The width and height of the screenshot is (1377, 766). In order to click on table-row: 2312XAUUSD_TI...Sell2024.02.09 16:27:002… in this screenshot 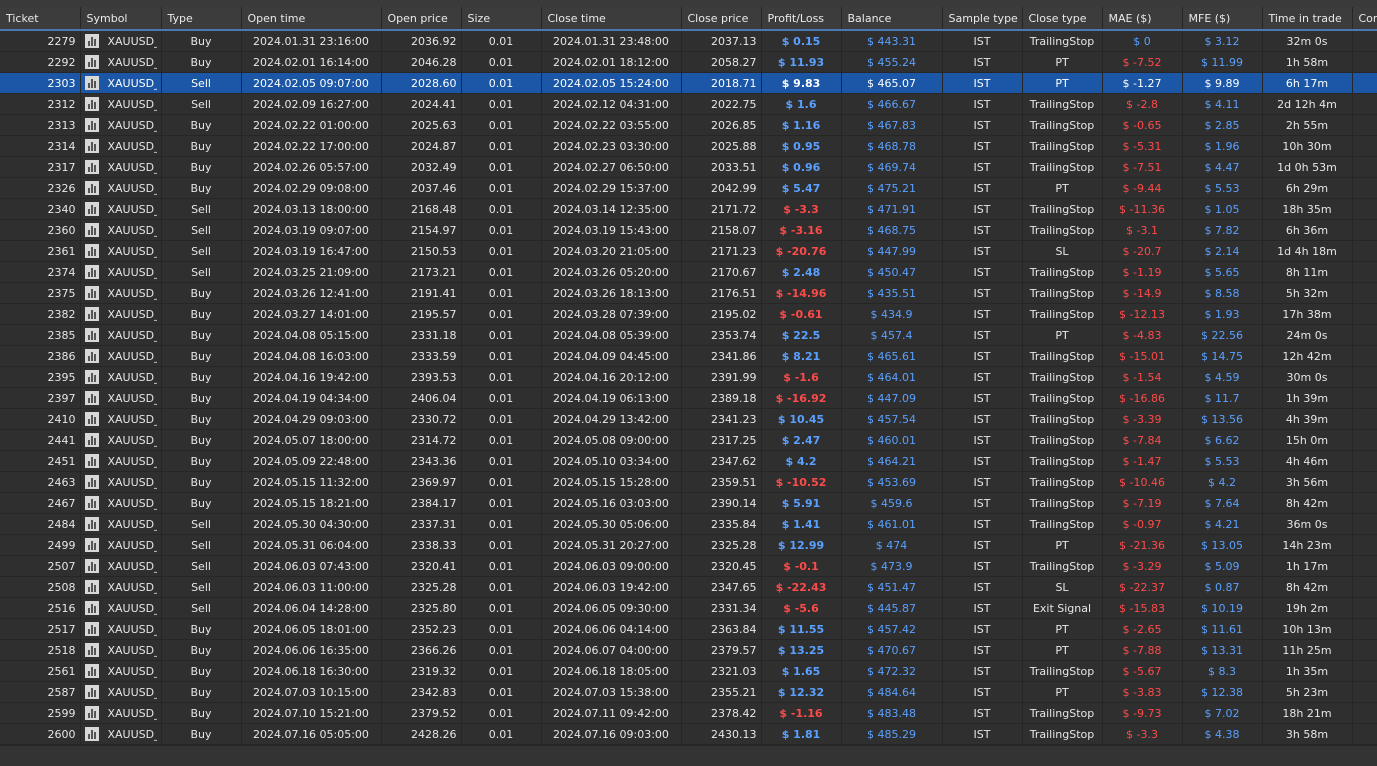, I will do `click(688, 104)`.